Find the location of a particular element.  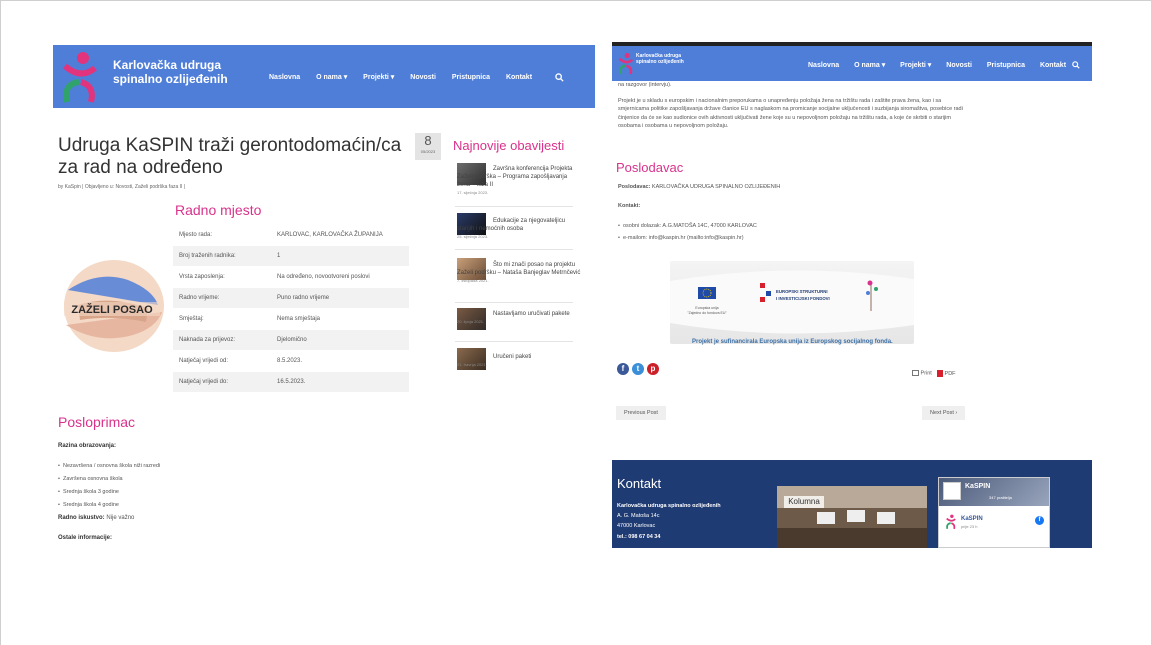

row-key: Vrsta zaposlenja: is located at coordinates (202, 277).